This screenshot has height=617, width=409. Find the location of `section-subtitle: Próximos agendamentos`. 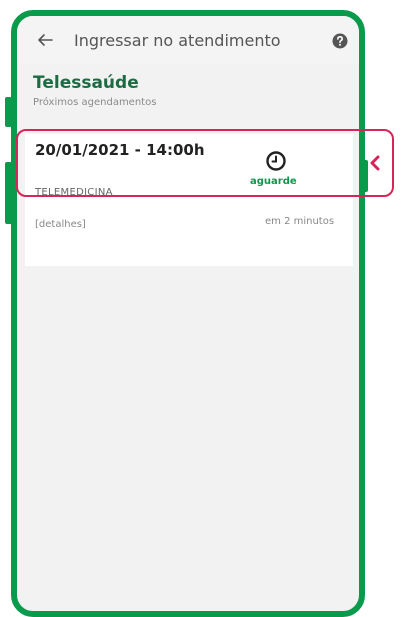

section-subtitle: Próximos agendamentos is located at coordinates (95, 102).